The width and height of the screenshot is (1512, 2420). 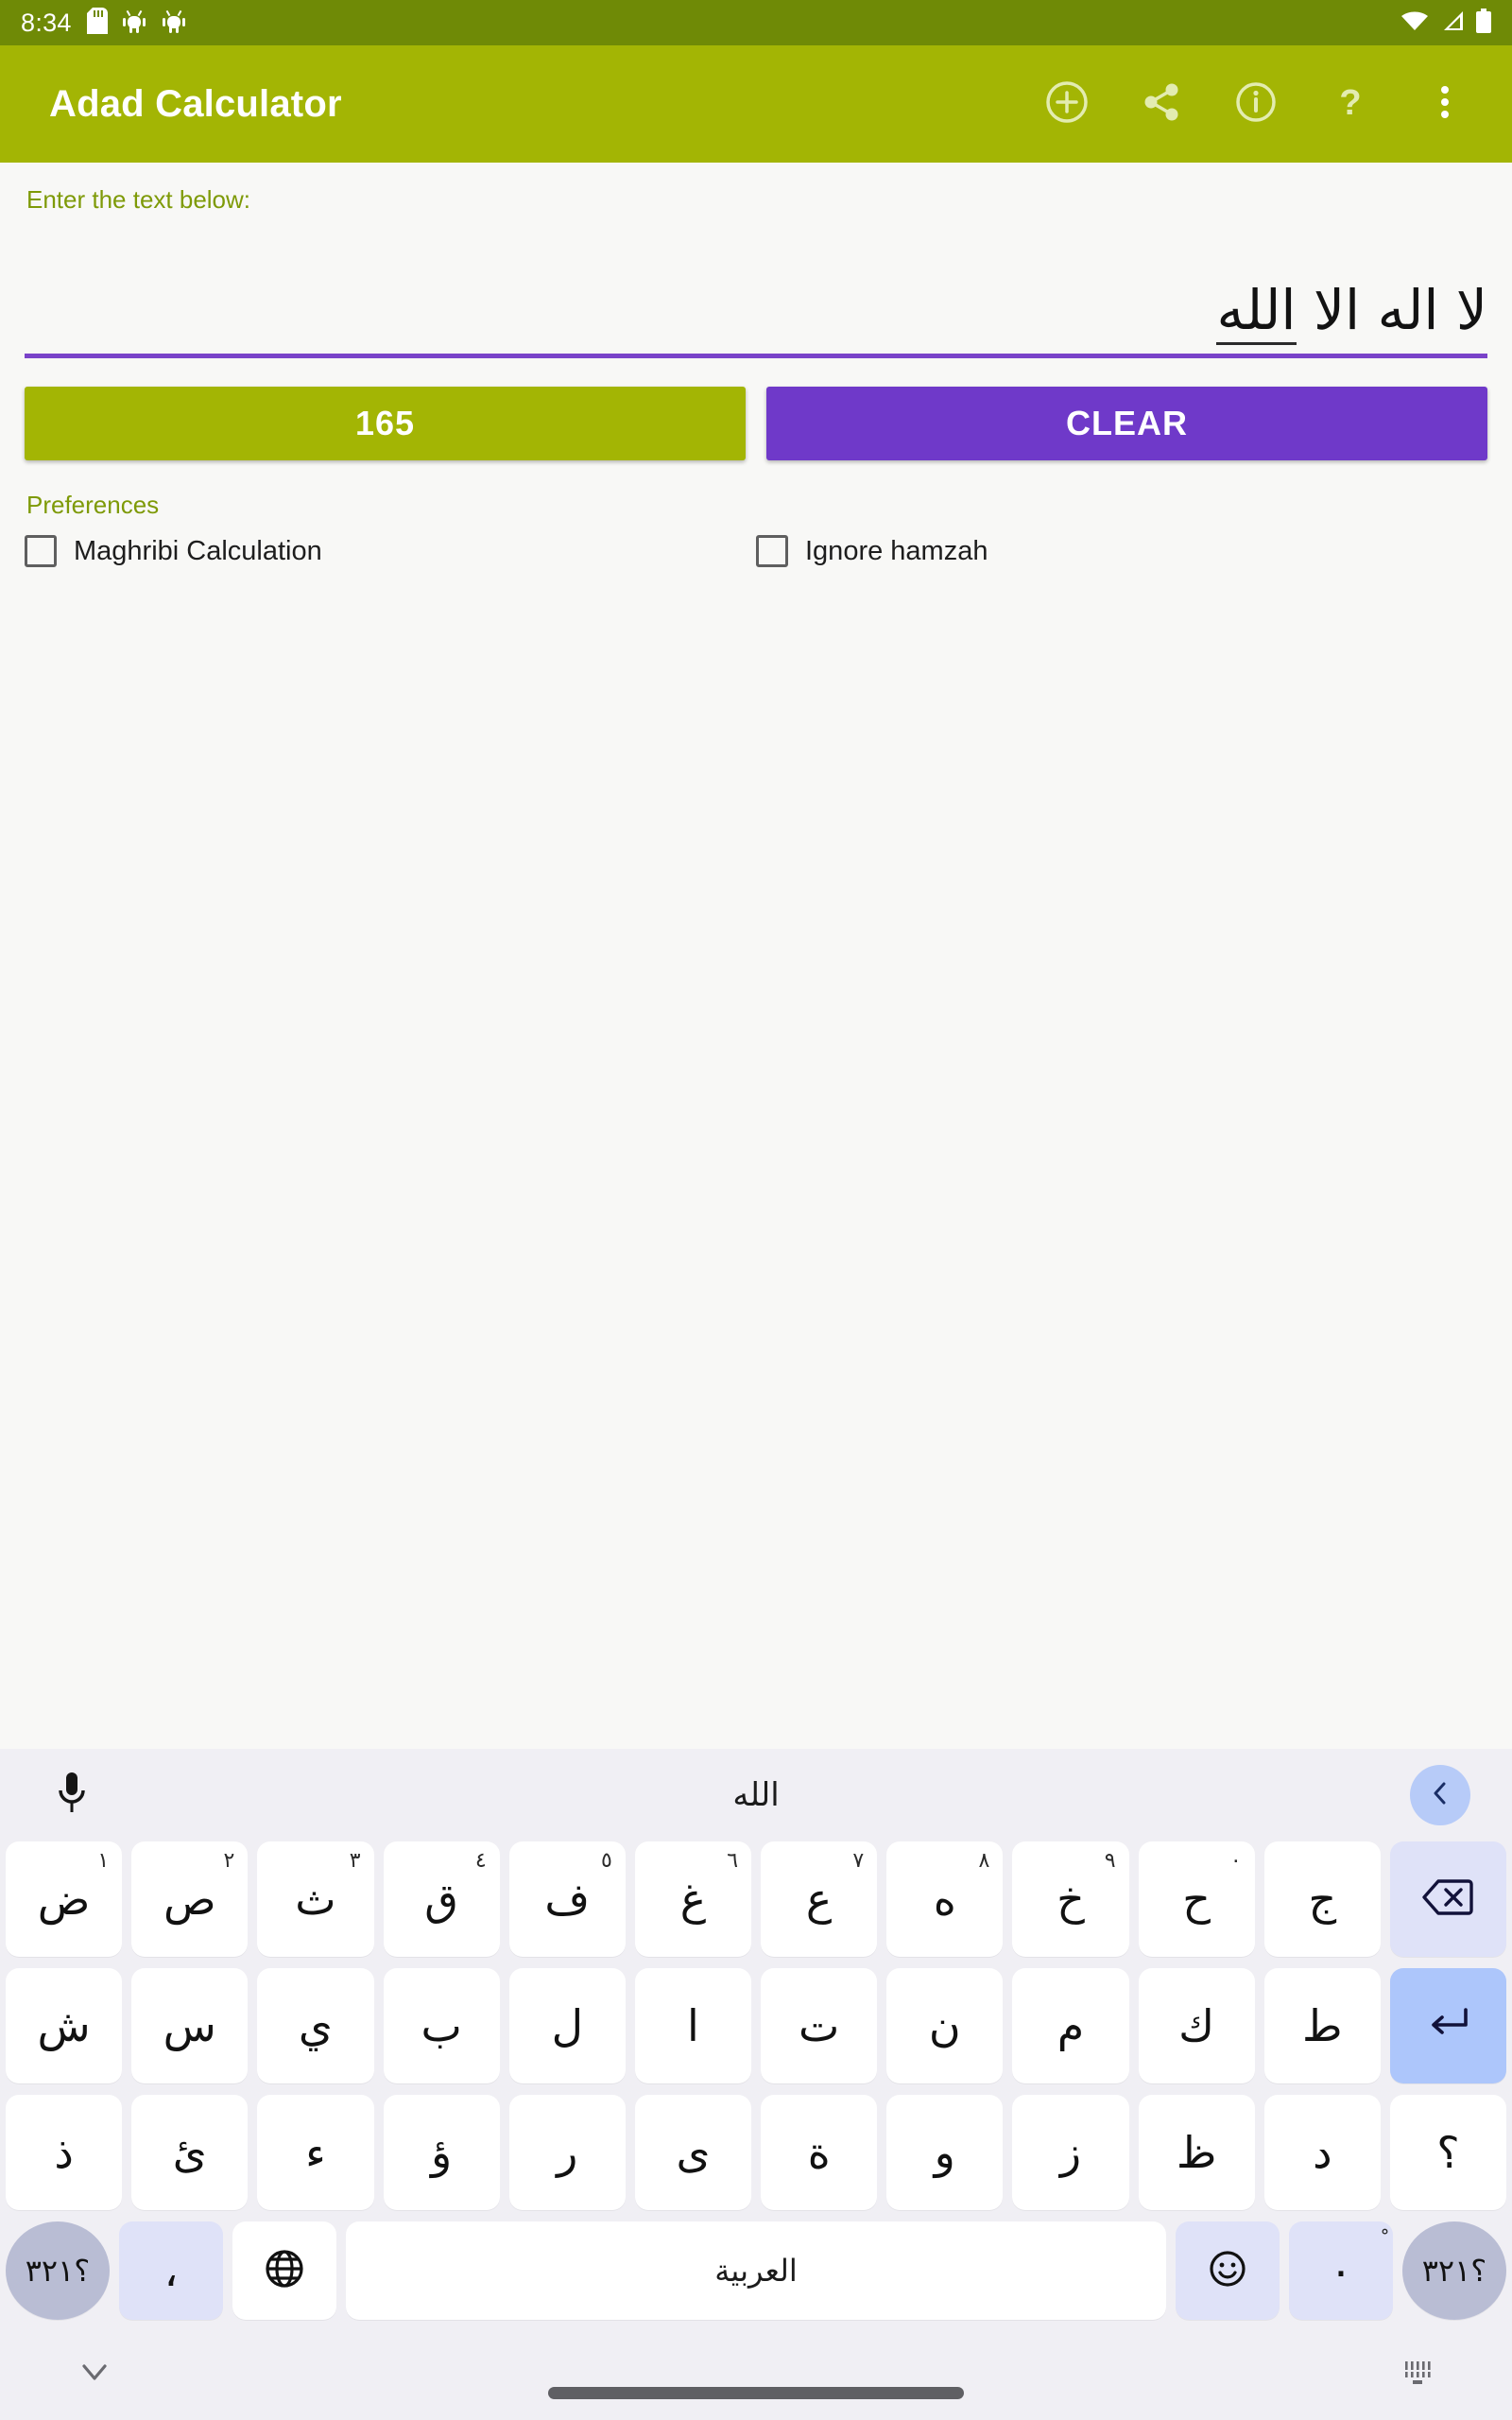 I want to click on key-dal: د, so click(x=1322, y=2152).